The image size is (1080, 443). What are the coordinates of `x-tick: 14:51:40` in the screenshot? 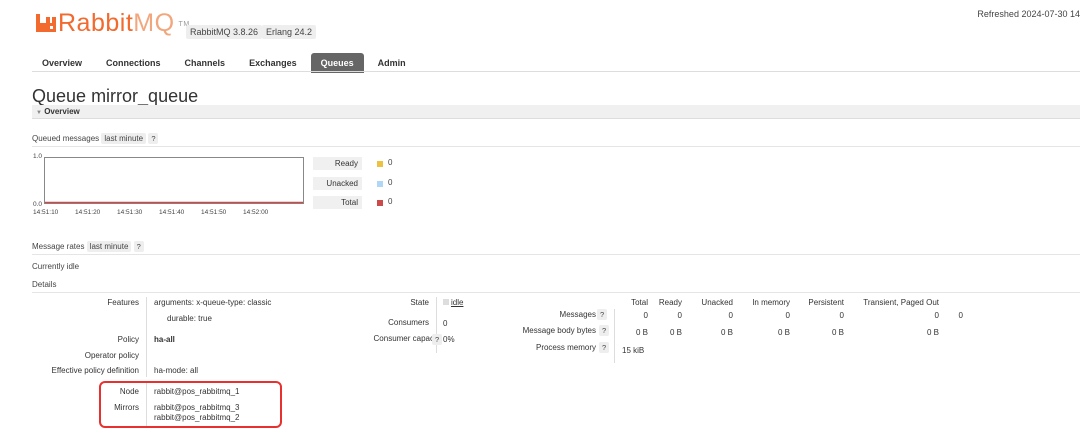 It's located at (172, 212).